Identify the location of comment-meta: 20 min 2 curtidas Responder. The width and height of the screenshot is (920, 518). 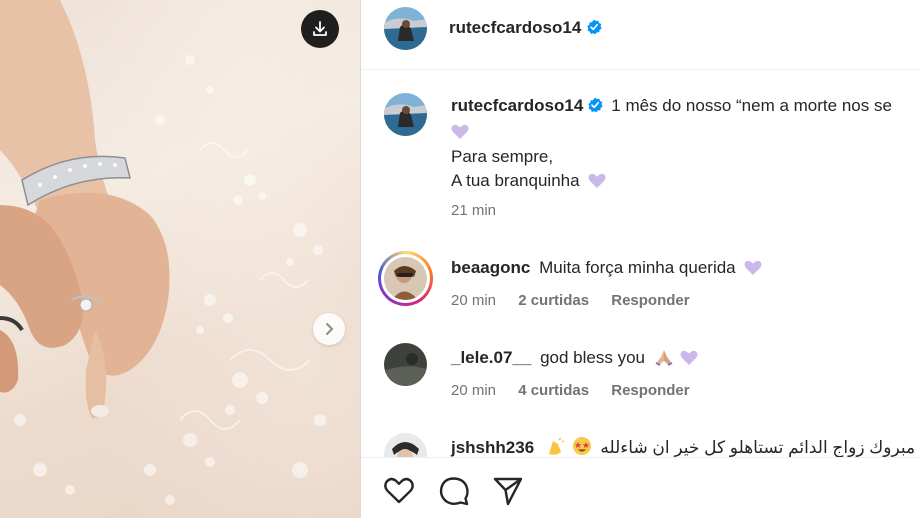
(579, 300).